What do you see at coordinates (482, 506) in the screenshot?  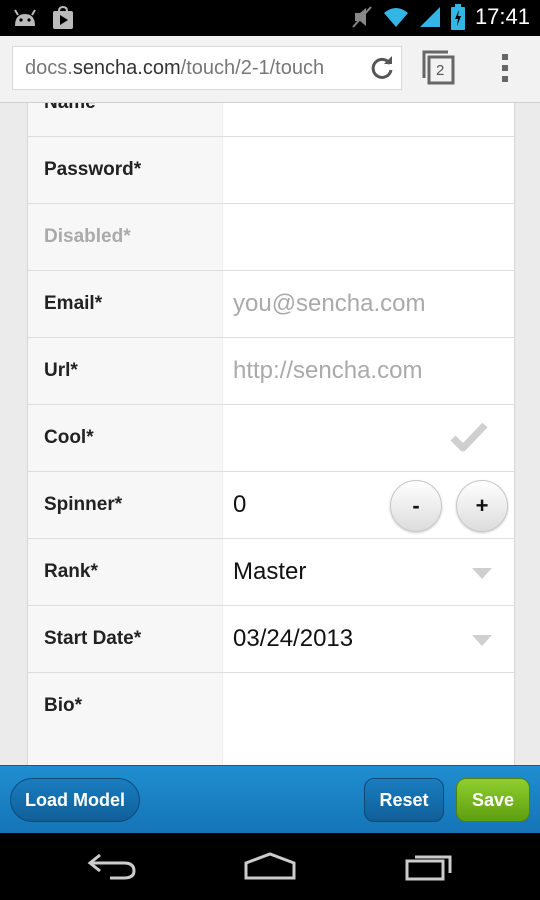 I see `spinner-increment-button: +` at bounding box center [482, 506].